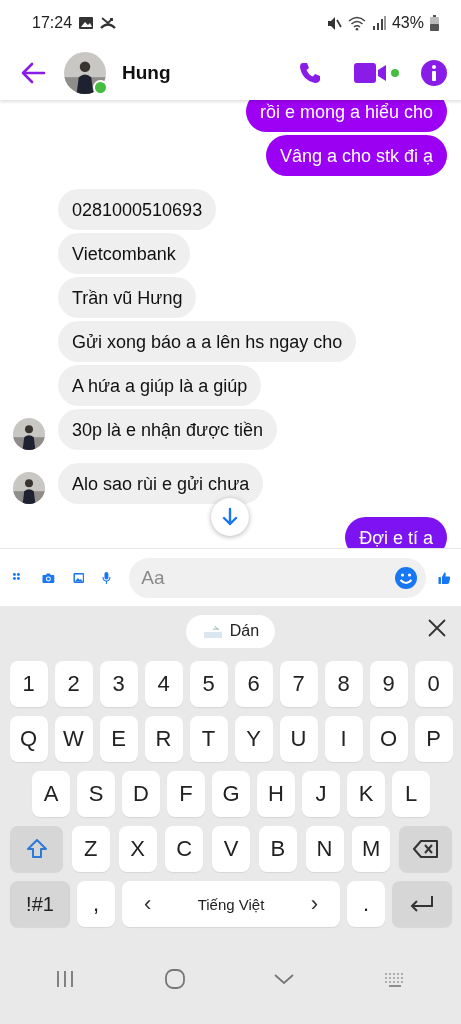 This screenshot has width=461, height=1024. Describe the element at coordinates (411, 794) in the screenshot. I see `keyboard-key: L` at that location.